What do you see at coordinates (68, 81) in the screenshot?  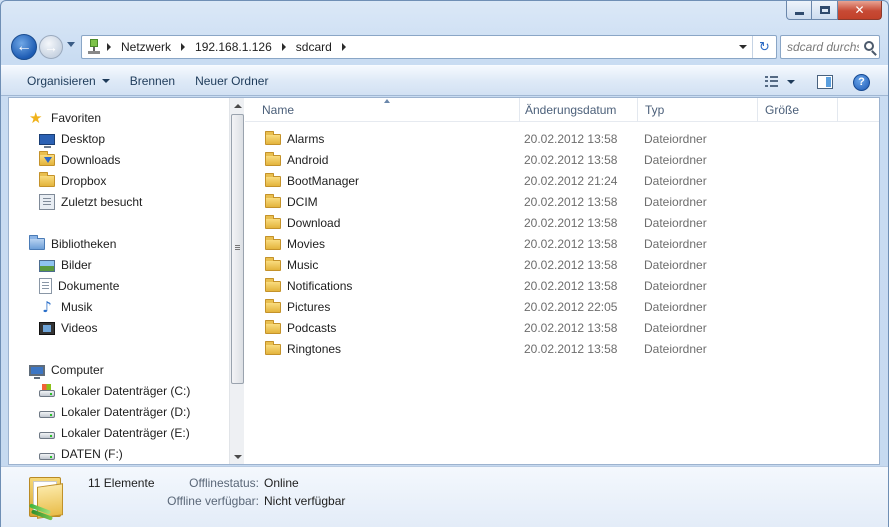 I see `organize-button: Organisieren` at bounding box center [68, 81].